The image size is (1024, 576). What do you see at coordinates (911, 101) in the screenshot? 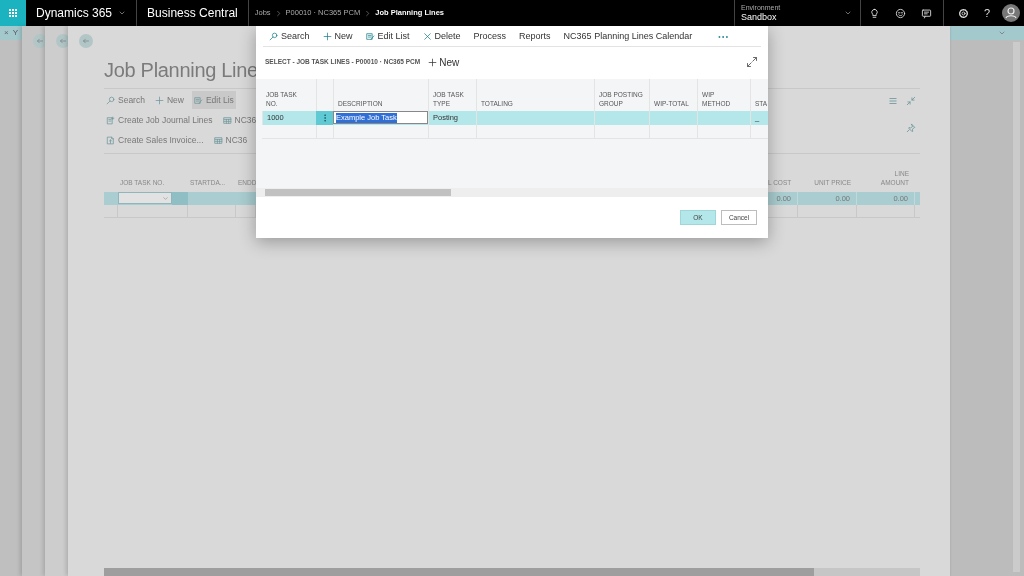
I see `collapse-icon` at bounding box center [911, 101].